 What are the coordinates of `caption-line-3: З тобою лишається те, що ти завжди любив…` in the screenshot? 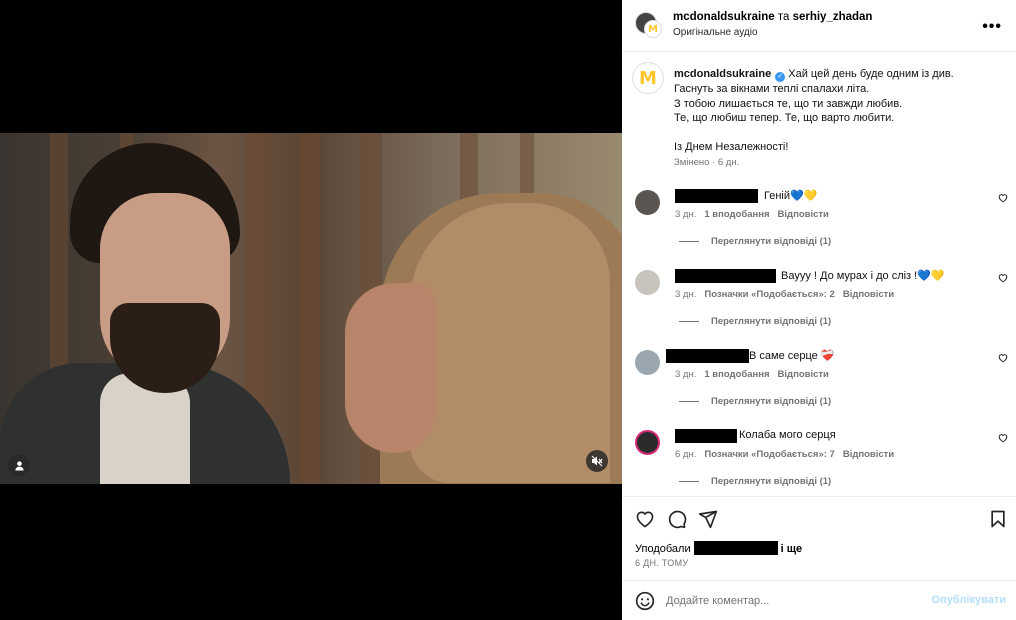 It's located at (788, 103).